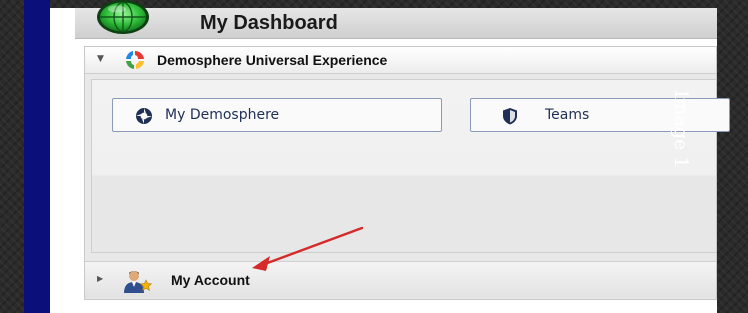 The height and width of the screenshot is (313, 748). I want to click on section-header: ▼ Demosphere Universal Experience, so click(400, 60).